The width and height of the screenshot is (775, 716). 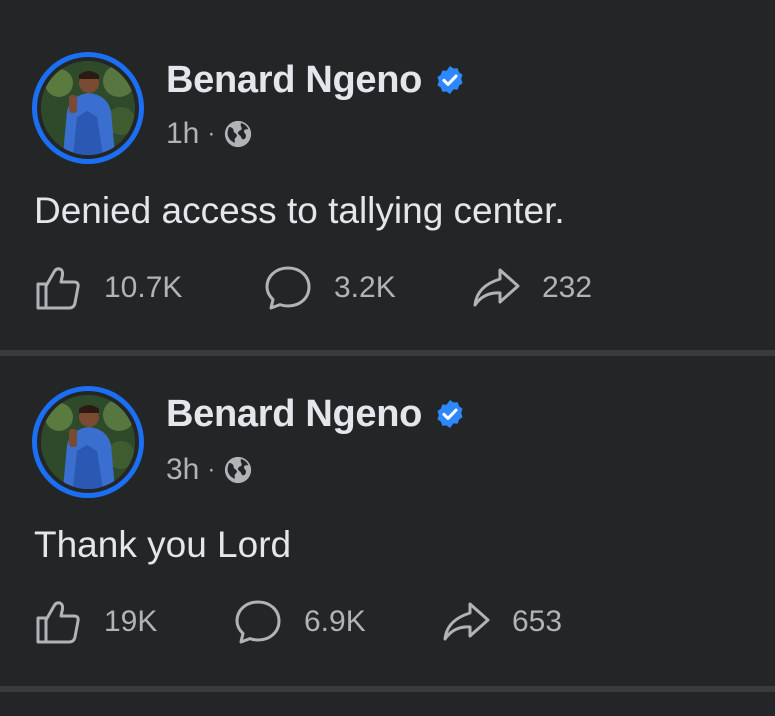 I want to click on comment-button: 3.2K, so click(x=368, y=288).